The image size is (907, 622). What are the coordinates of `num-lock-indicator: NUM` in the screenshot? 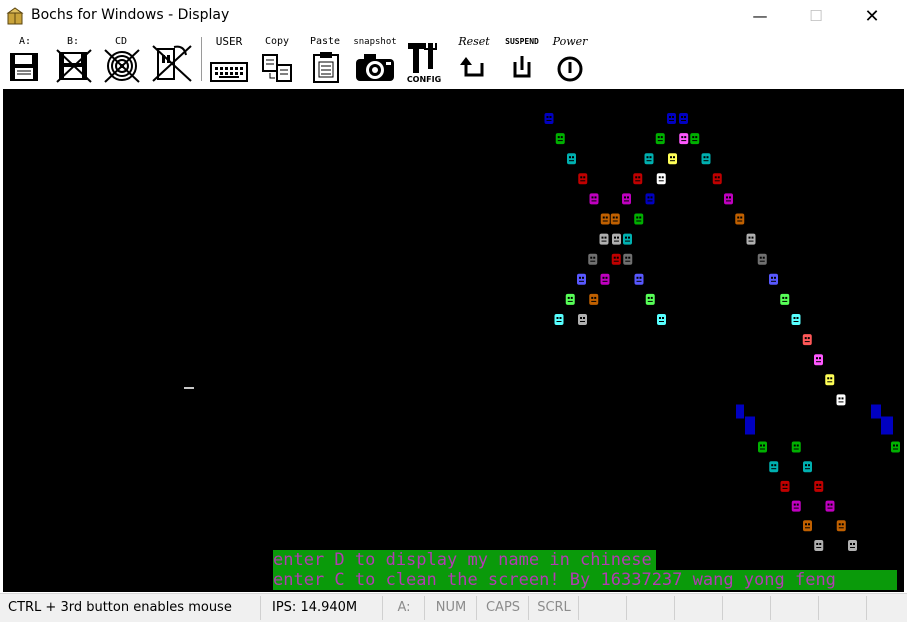 It's located at (451, 608).